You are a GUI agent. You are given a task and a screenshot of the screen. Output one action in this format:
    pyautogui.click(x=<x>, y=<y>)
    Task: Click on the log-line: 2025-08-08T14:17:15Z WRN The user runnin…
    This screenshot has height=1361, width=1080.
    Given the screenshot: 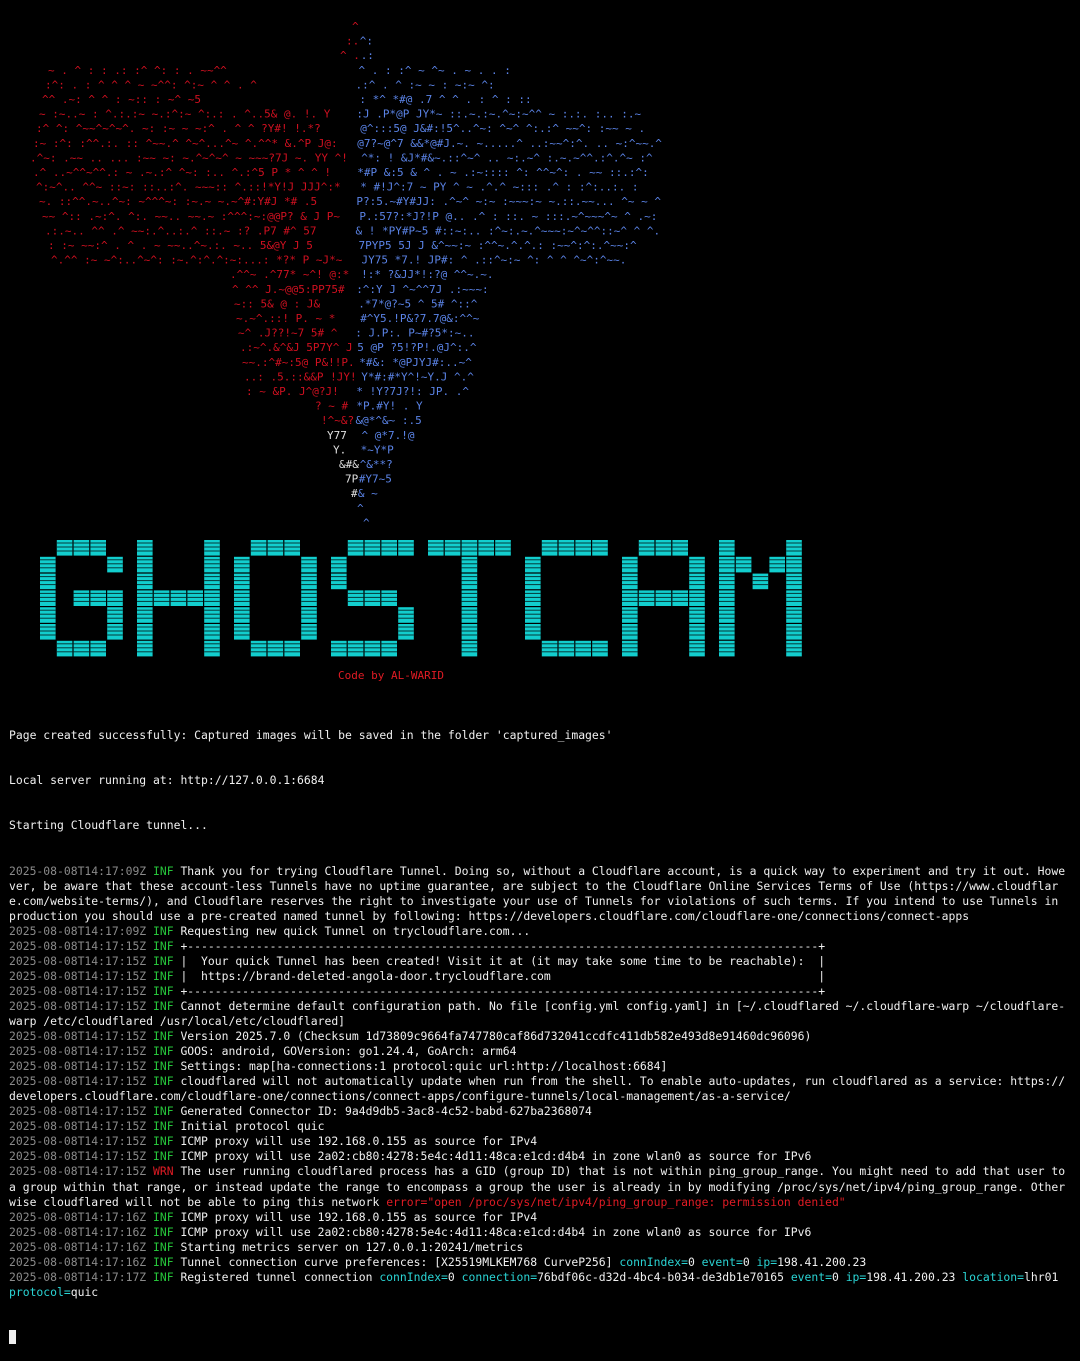 What is the action you would take?
    pyautogui.click(x=540, y=1186)
    